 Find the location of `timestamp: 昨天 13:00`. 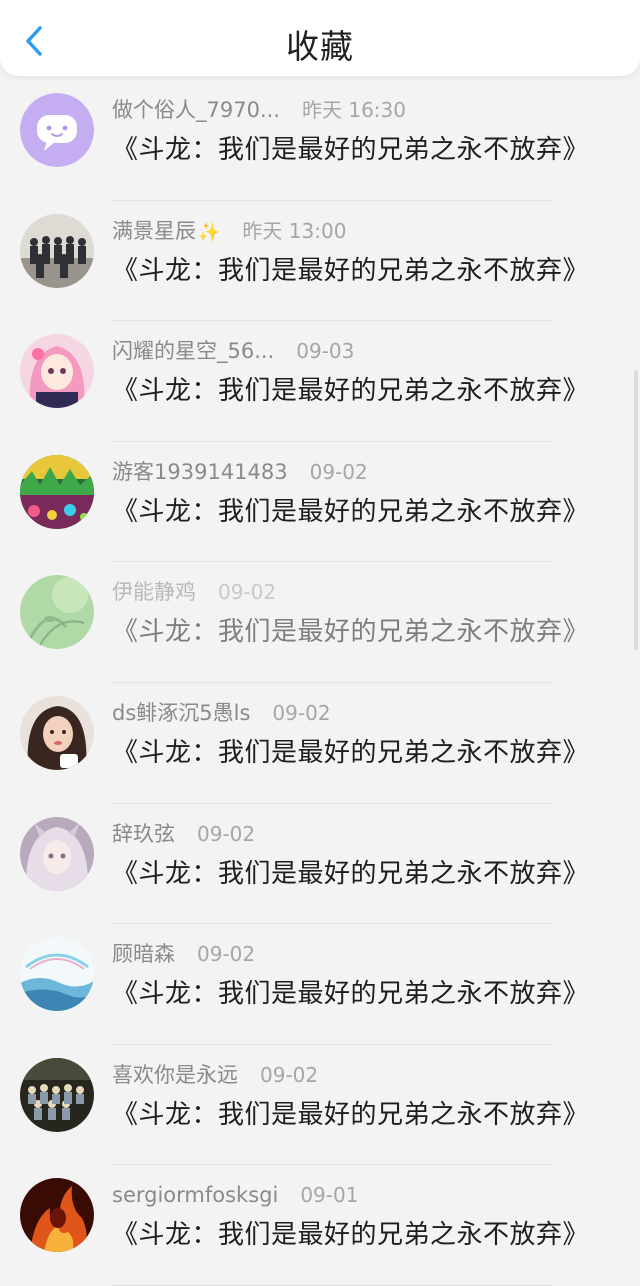

timestamp: 昨天 13:00 is located at coordinates (294, 230).